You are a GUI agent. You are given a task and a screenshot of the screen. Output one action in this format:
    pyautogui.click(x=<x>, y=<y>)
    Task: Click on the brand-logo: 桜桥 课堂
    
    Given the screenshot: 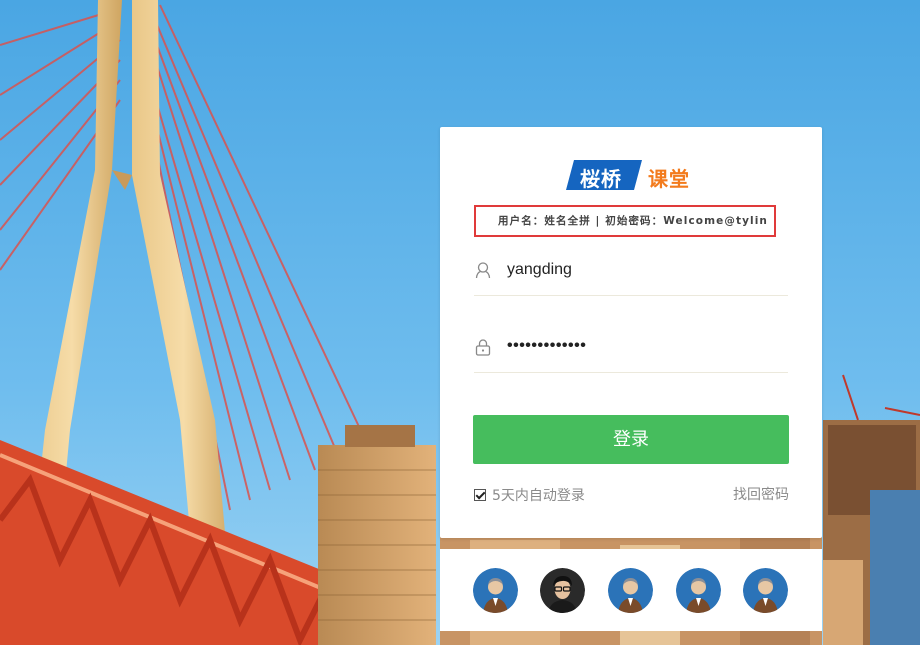 What is the action you would take?
    pyautogui.click(x=631, y=175)
    